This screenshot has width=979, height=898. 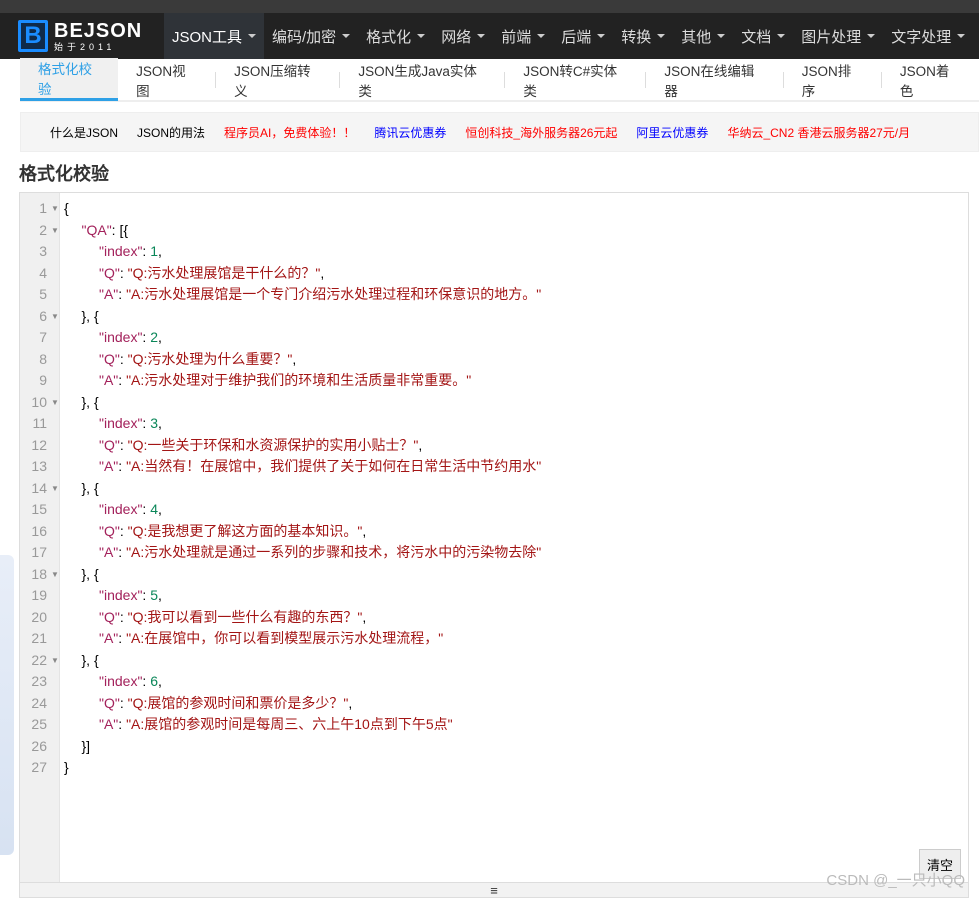 What do you see at coordinates (43, 229) in the screenshot?
I see `line-number: 2` at bounding box center [43, 229].